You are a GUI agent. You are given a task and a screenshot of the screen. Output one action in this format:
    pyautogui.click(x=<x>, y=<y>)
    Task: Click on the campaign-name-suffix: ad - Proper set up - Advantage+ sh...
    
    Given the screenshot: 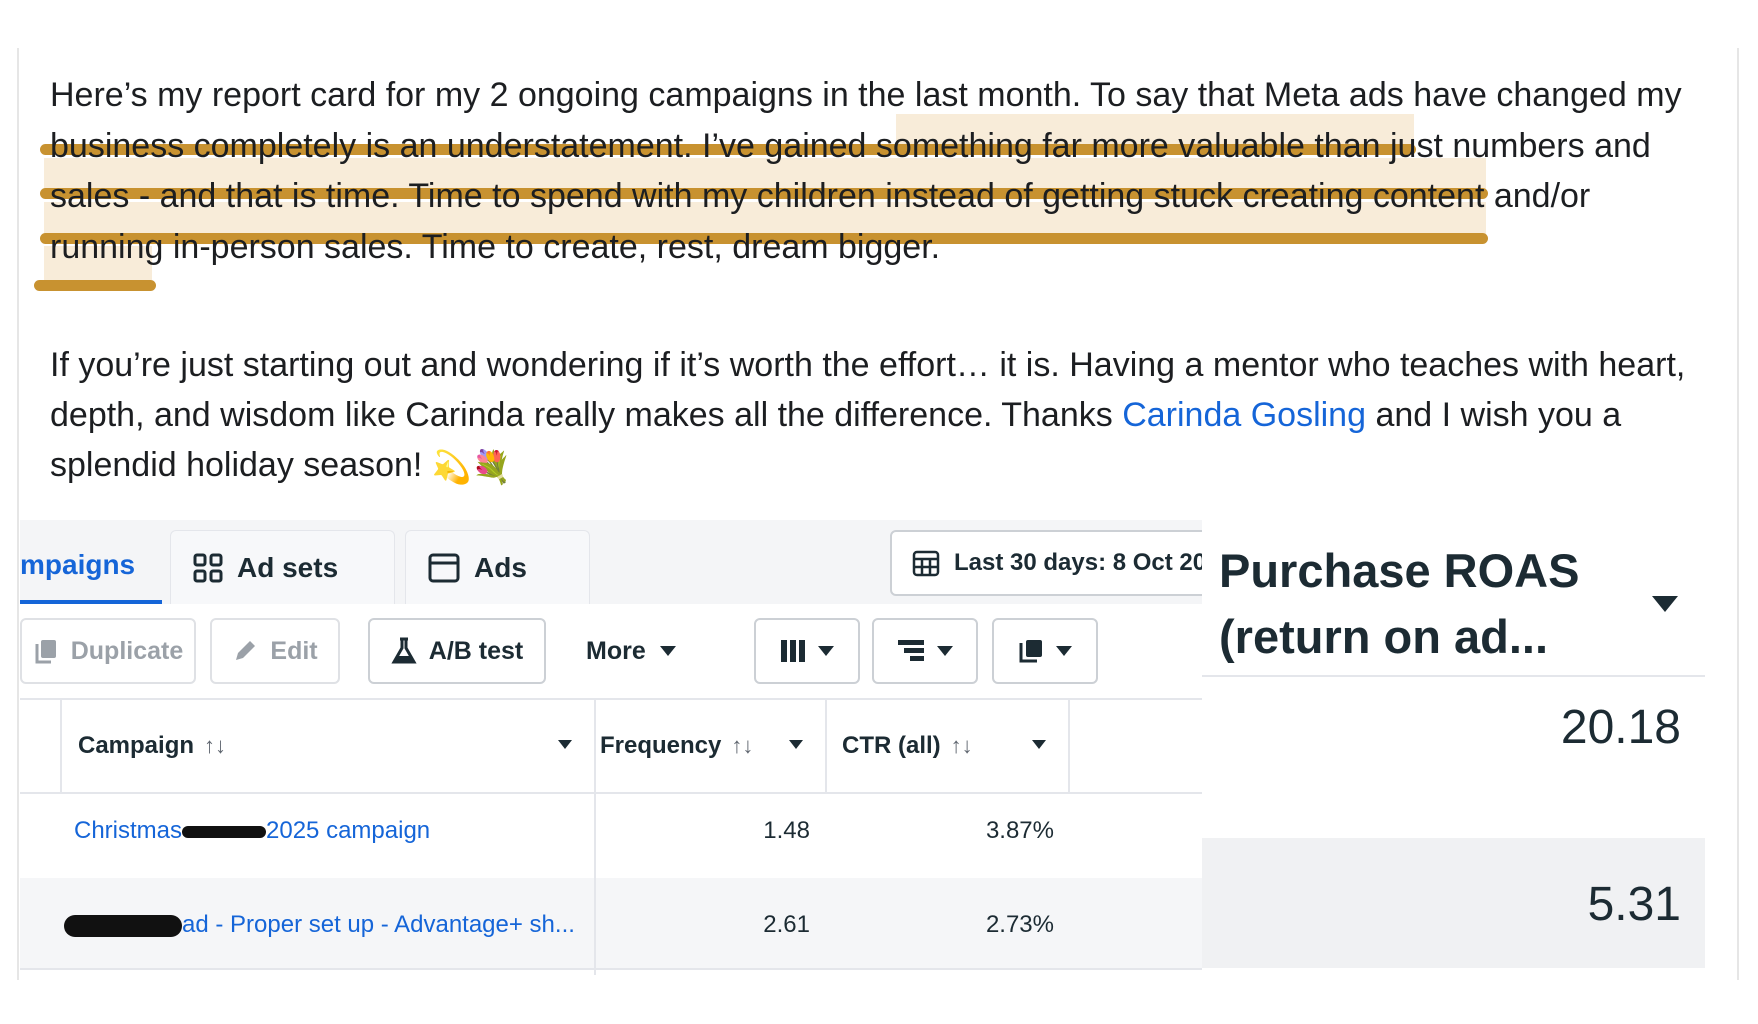 What is the action you would take?
    pyautogui.click(x=378, y=924)
    